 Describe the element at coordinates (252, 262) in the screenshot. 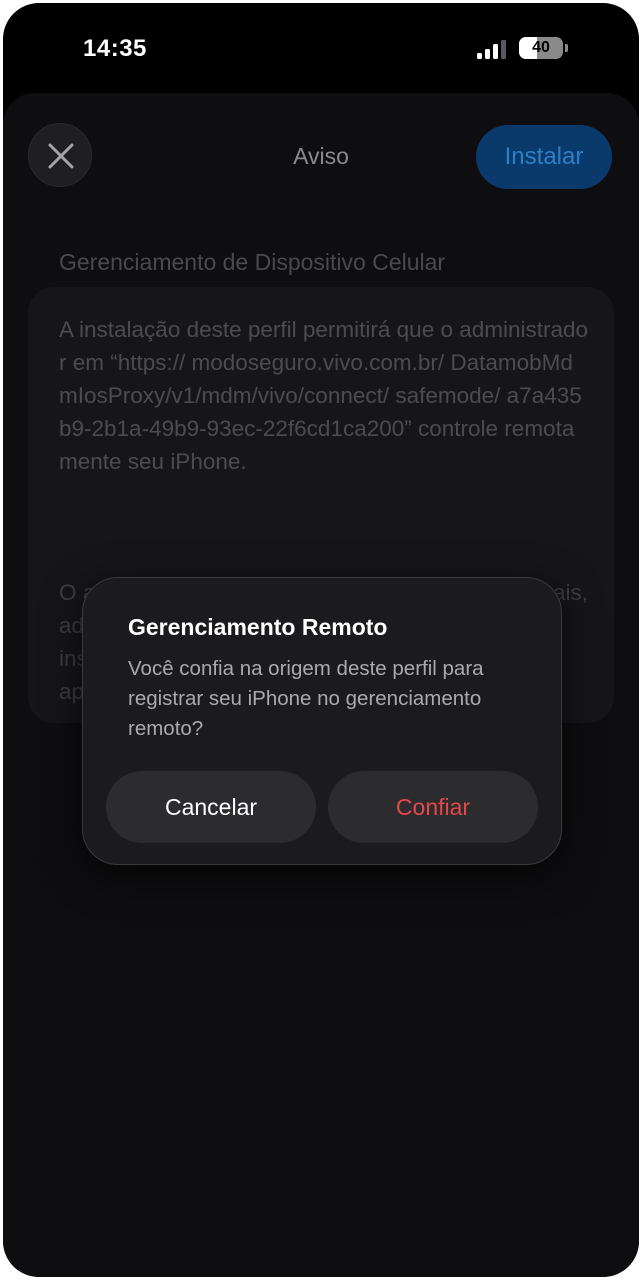

I see `section-header: Gerenciamento de Dispositivo Celular` at that location.